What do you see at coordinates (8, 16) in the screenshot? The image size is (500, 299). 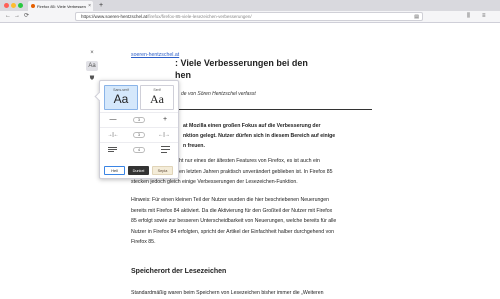 I see `back-icon: ←` at bounding box center [8, 16].